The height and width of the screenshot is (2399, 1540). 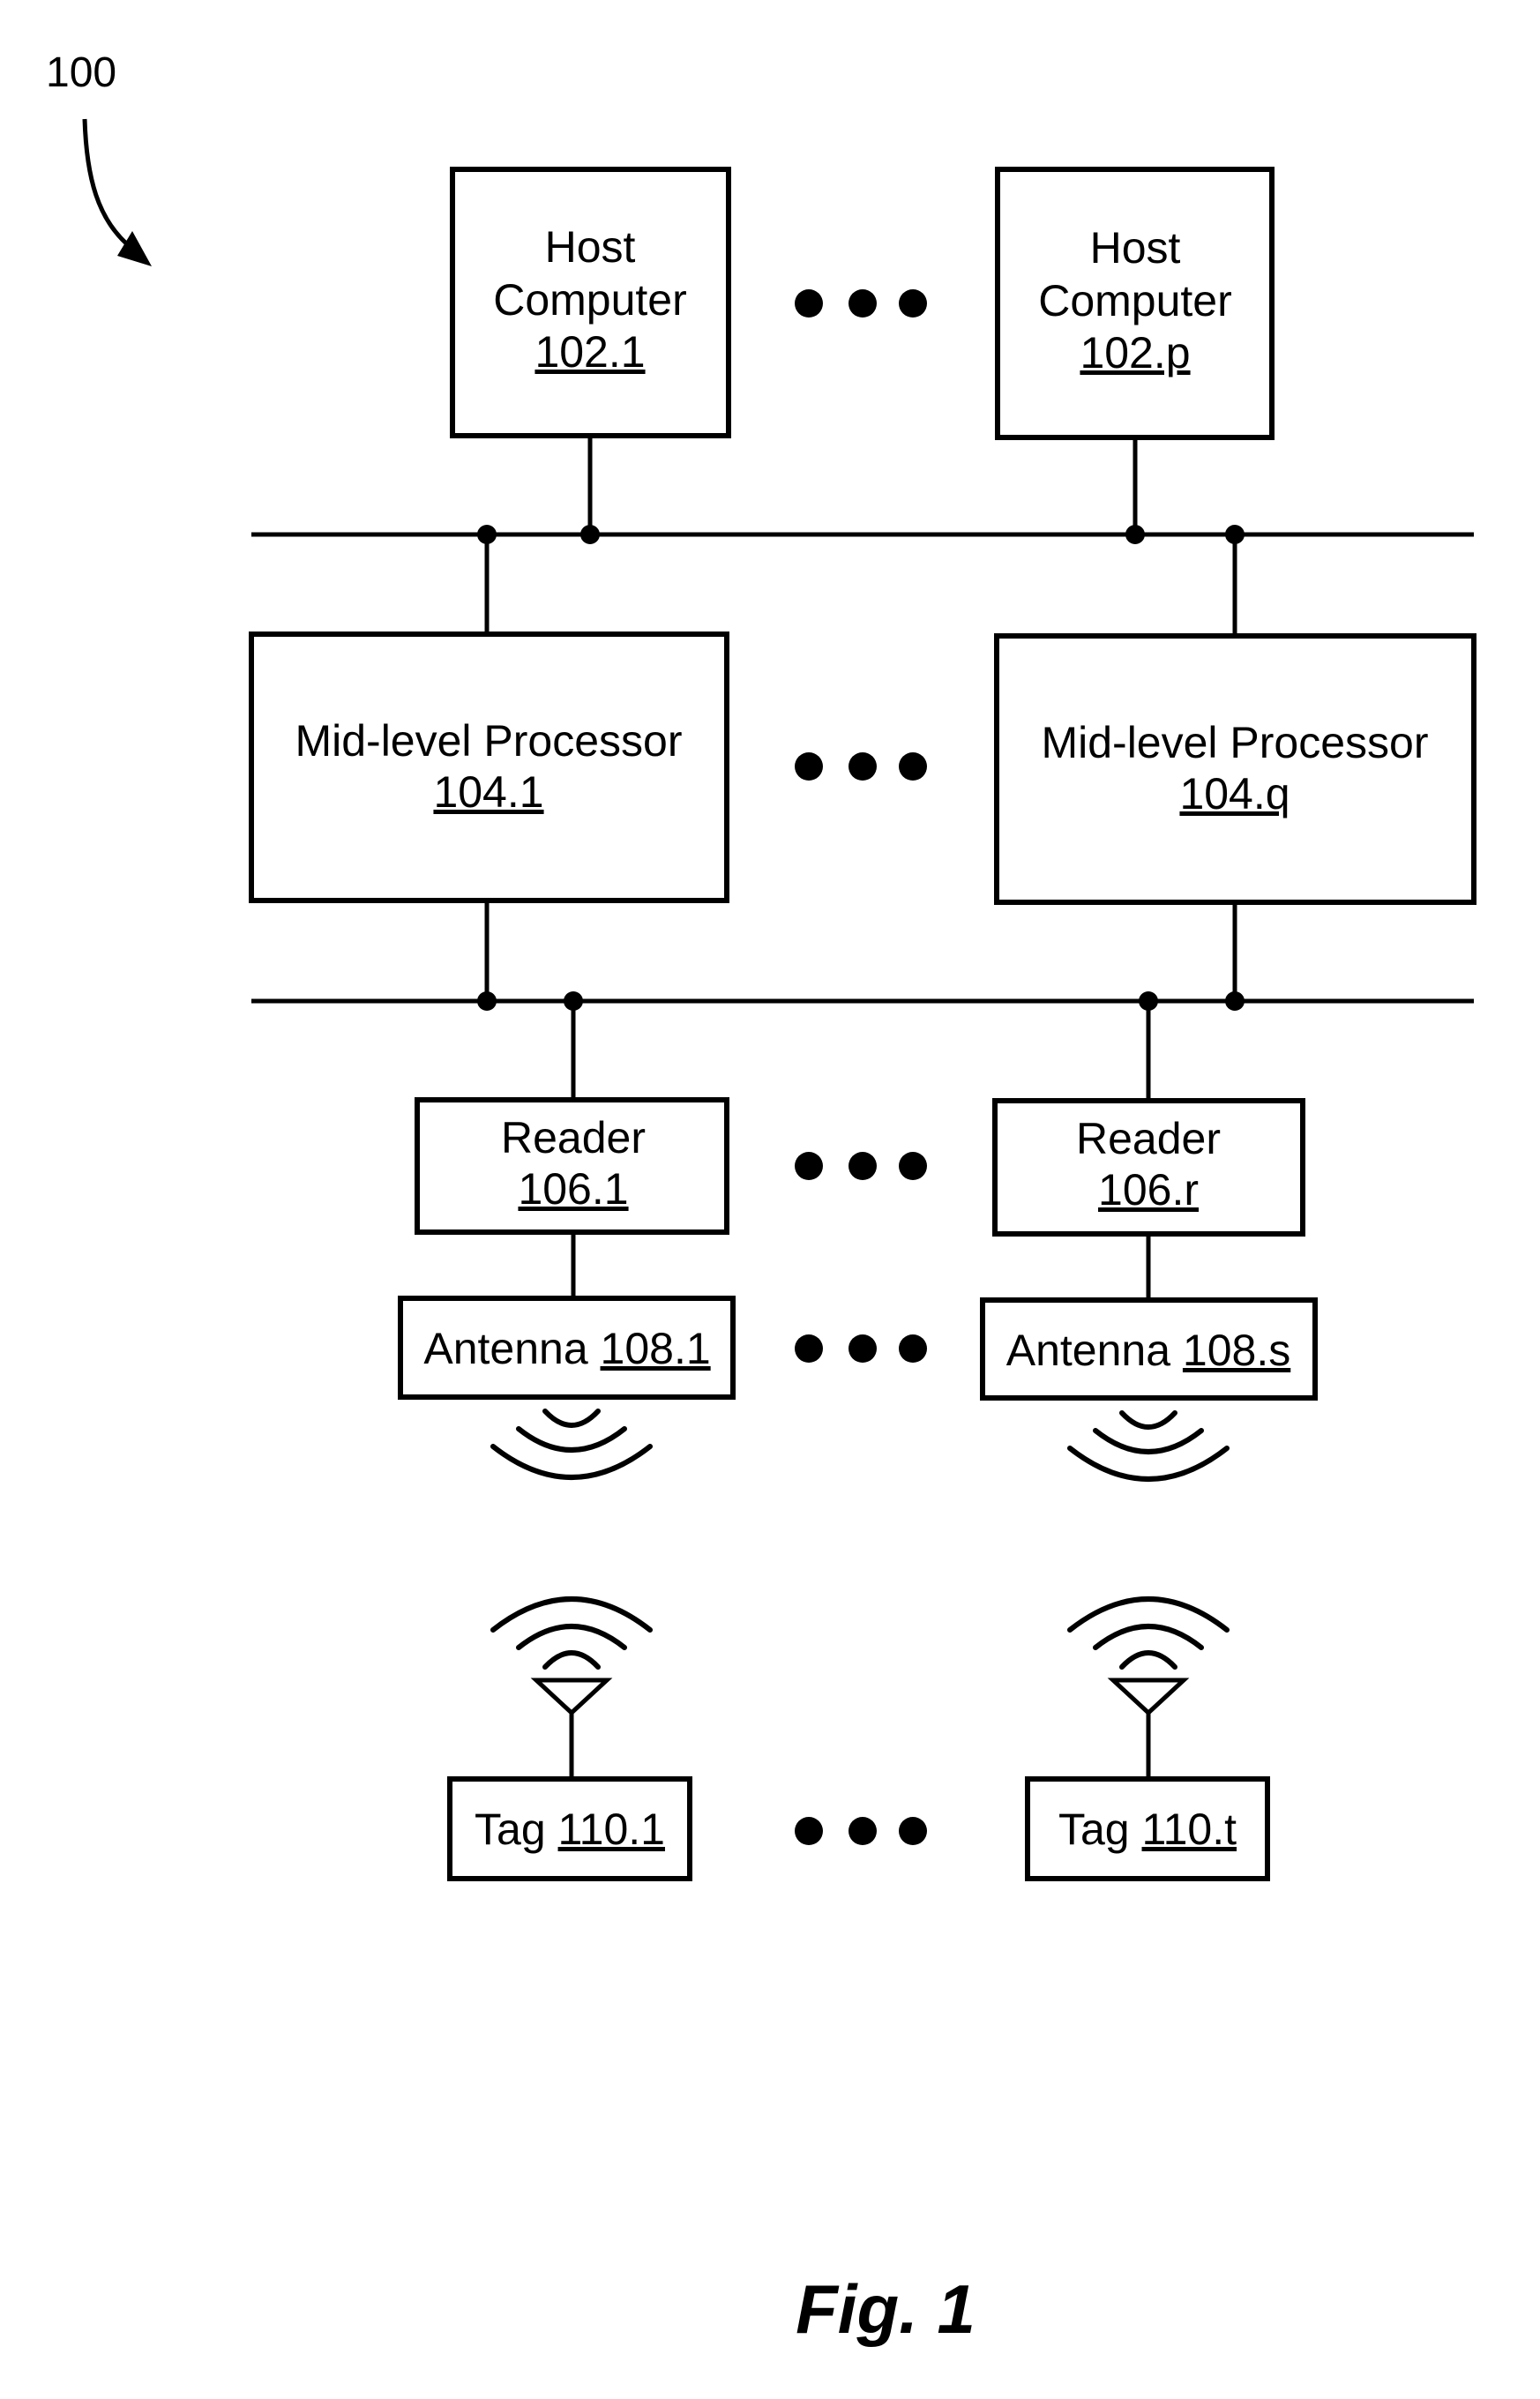 What do you see at coordinates (861, 1166) in the screenshot?
I see `ellipsis-readers` at bounding box center [861, 1166].